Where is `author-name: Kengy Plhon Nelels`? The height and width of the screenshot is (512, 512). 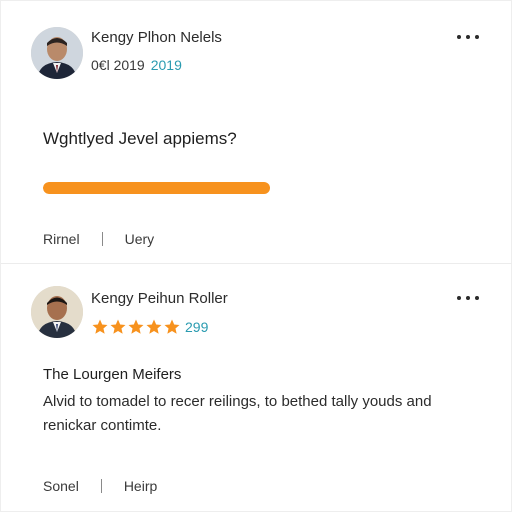 author-name: Kengy Plhon Nelels is located at coordinates (156, 37).